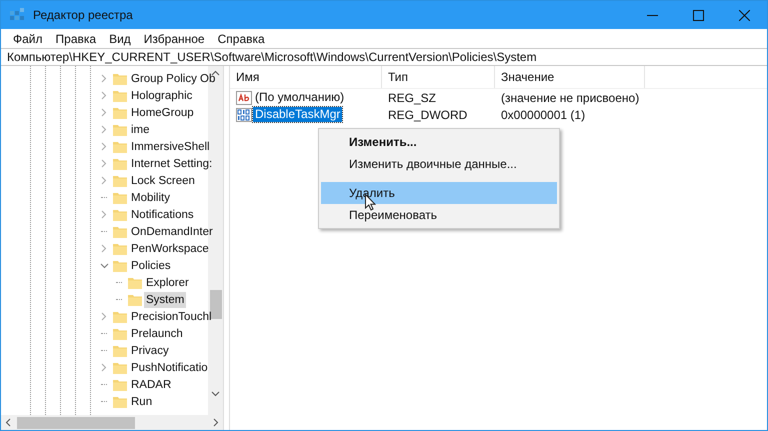  Describe the element at coordinates (216, 422) in the screenshot. I see `scroll-right-icon` at that location.